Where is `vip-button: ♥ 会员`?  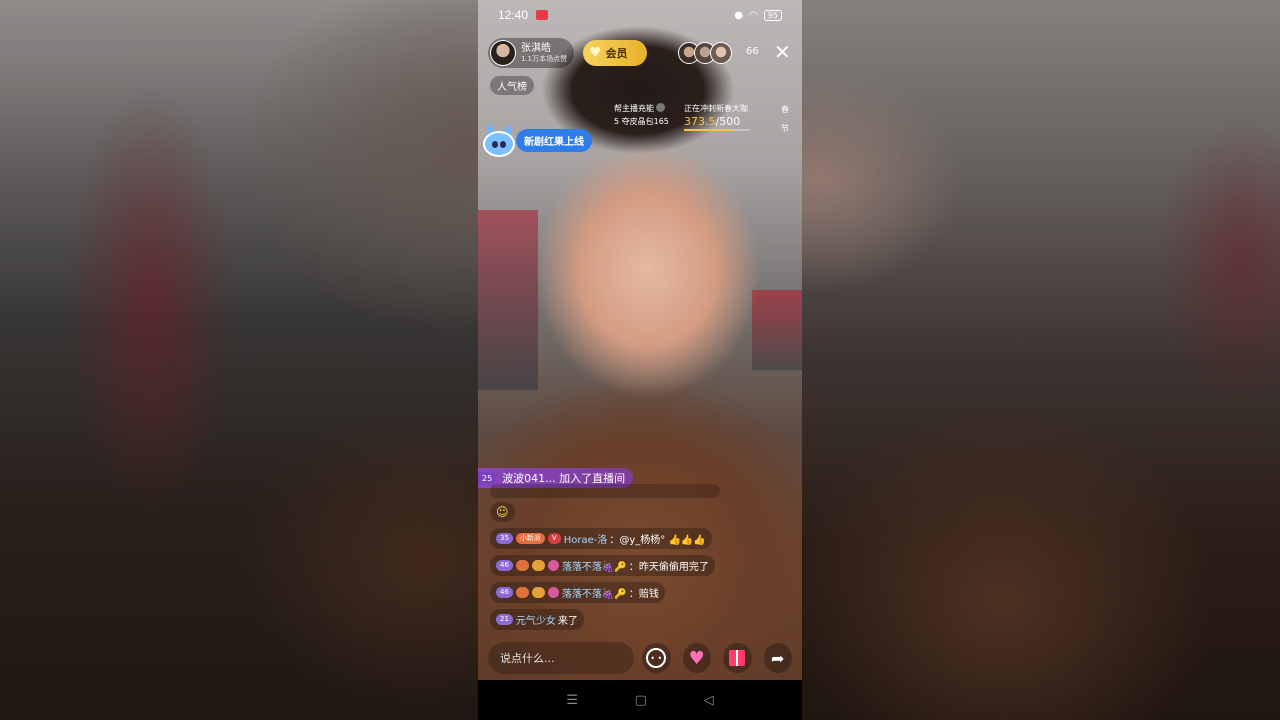
vip-button: ♥ 会员 is located at coordinates (615, 53).